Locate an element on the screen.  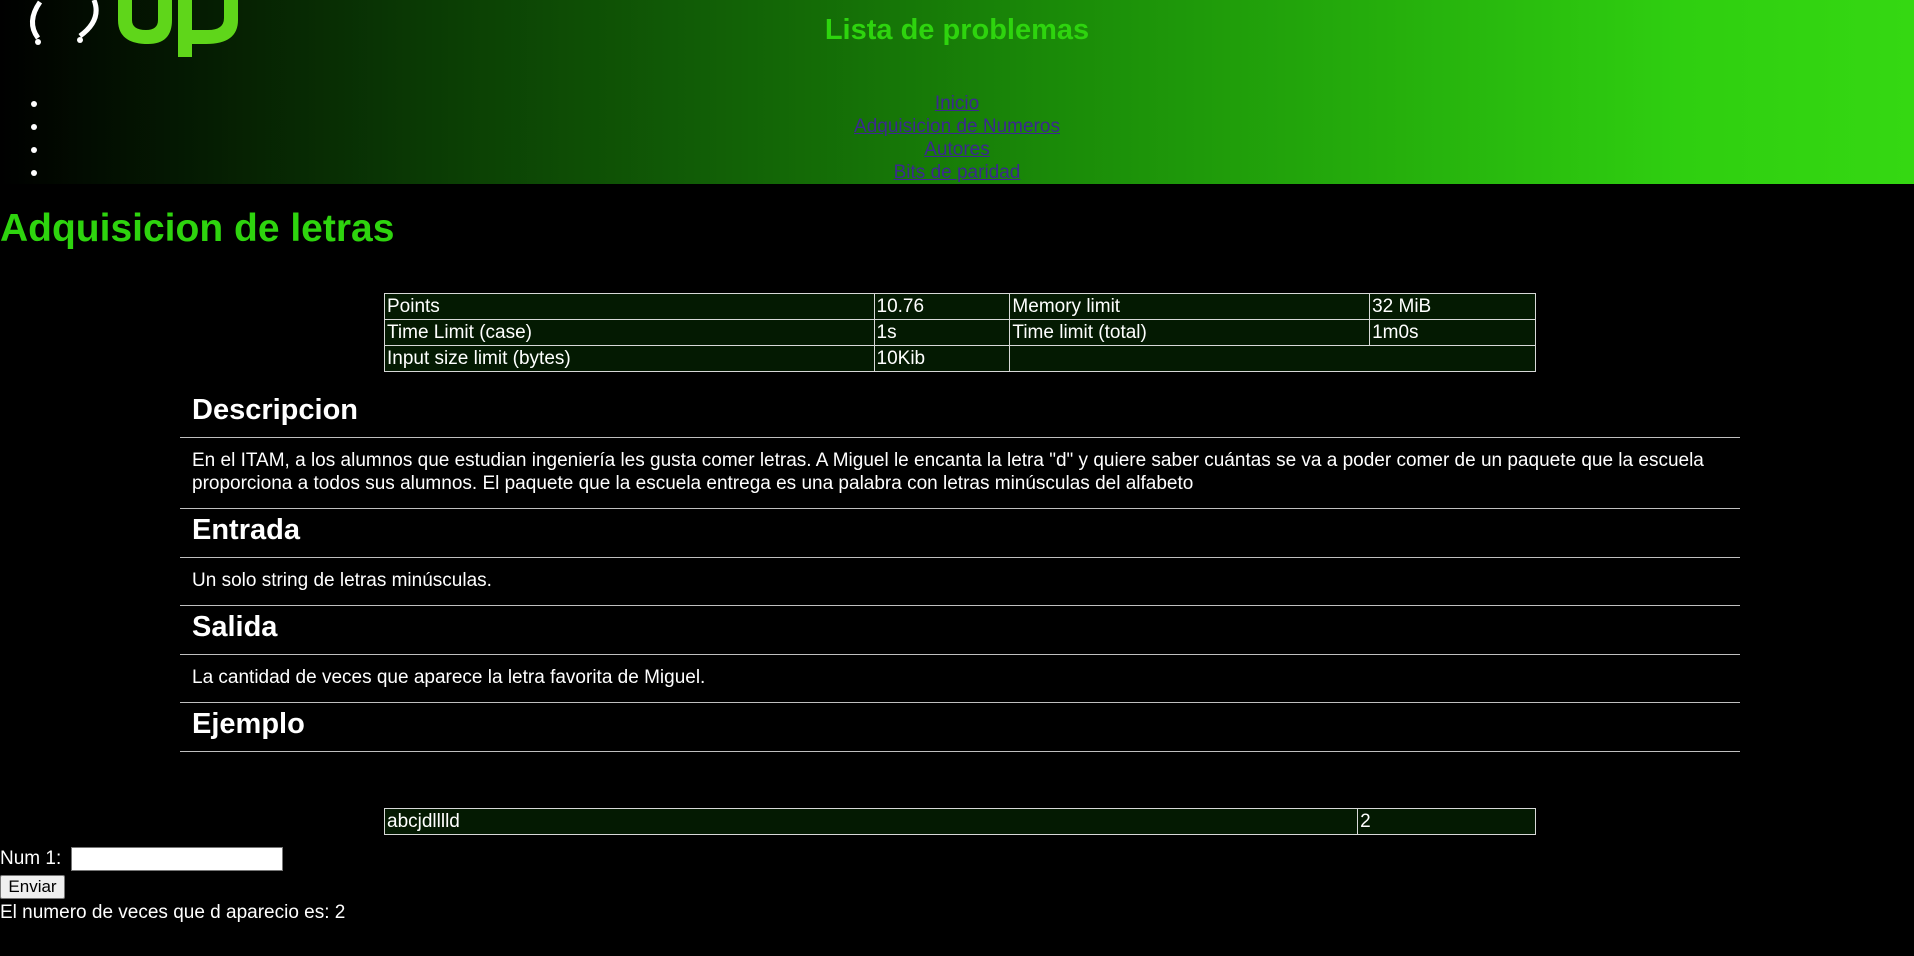
nav-link-bits-paridad: Bits de paridad is located at coordinates (957, 172).